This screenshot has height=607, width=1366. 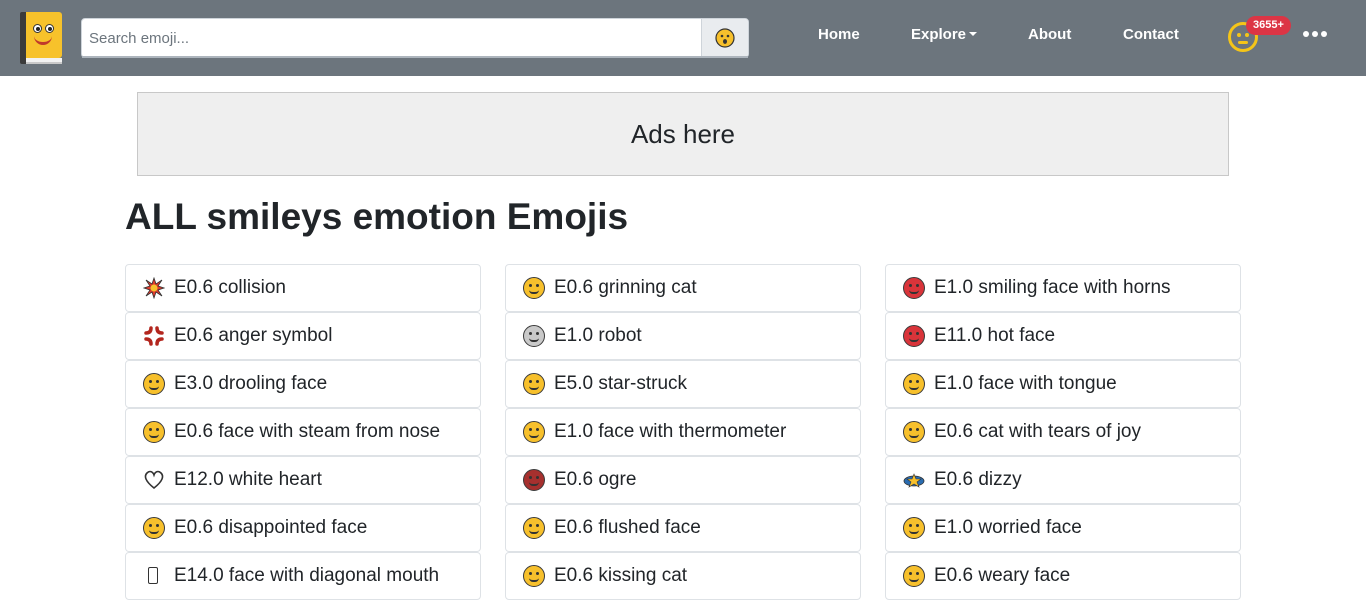 I want to click on emoji-list-item: E12.0 white heart, so click(x=303, y=480).